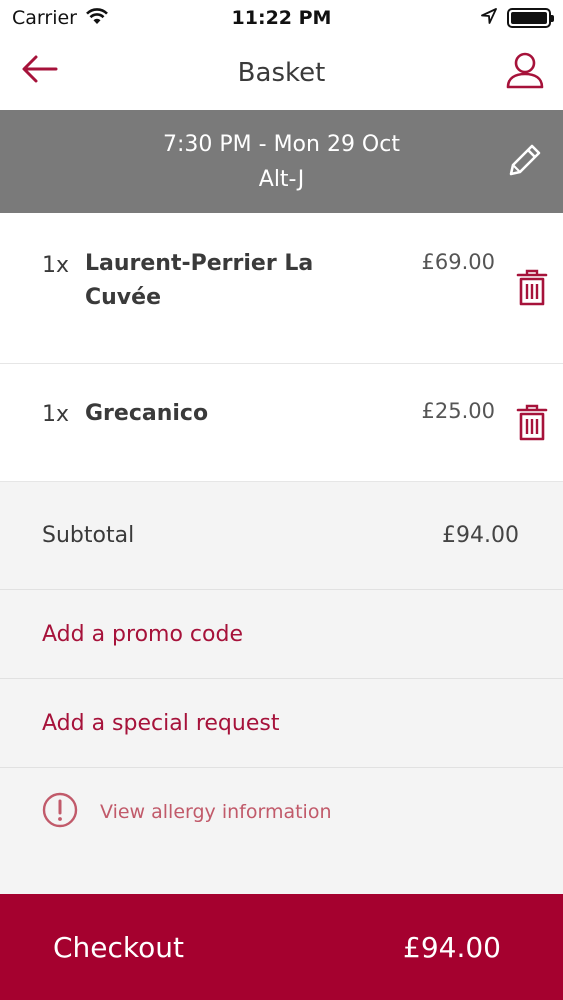  What do you see at coordinates (458, 411) in the screenshot?
I see `item-price: £25.00` at bounding box center [458, 411].